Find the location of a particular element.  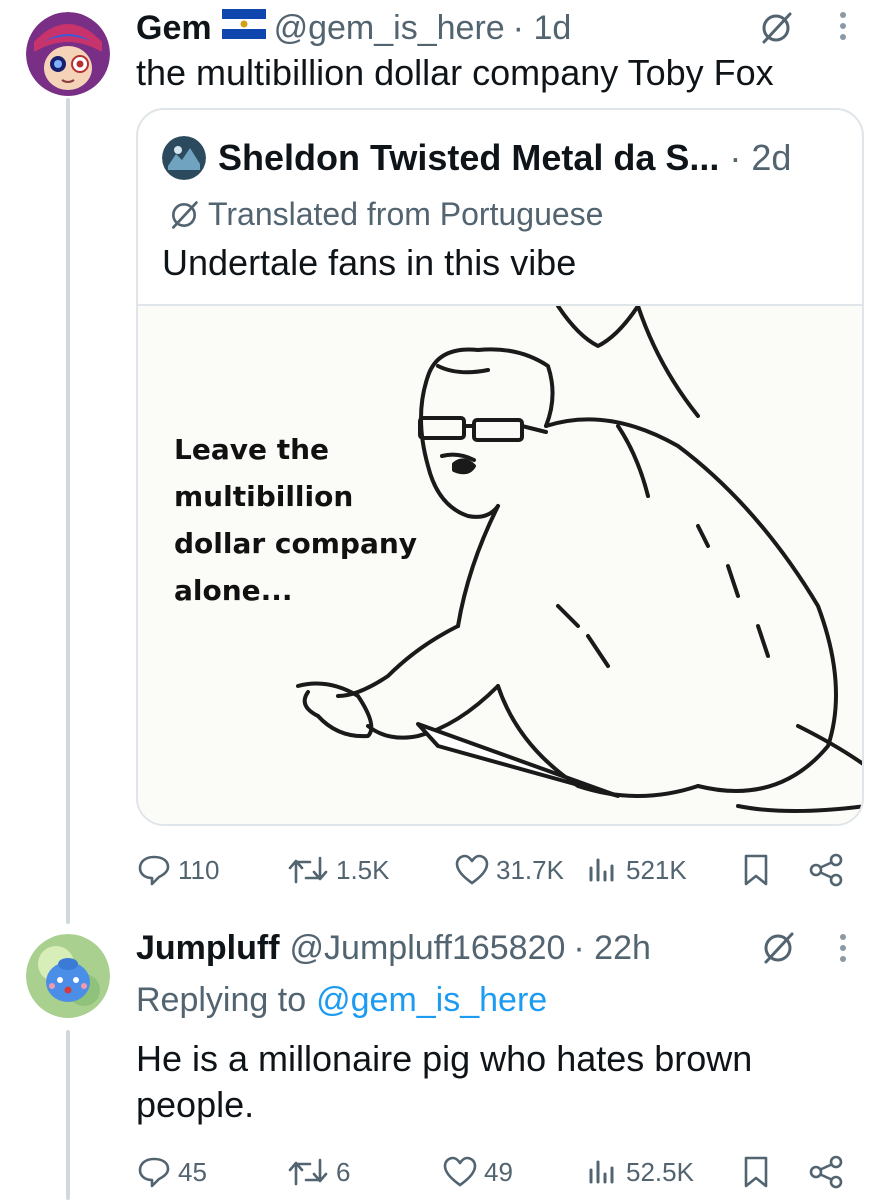

reply-button: 110 is located at coordinates (177, 870).